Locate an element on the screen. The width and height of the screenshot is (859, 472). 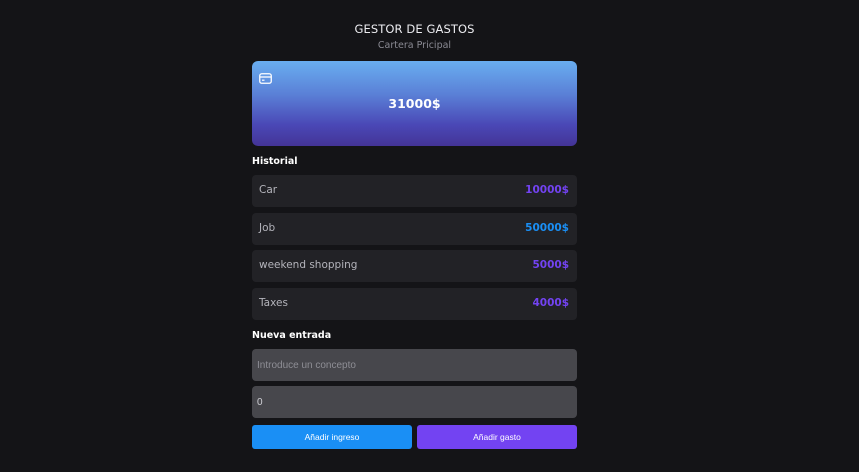
history-item-amount: 10000$ is located at coordinates (547, 190).